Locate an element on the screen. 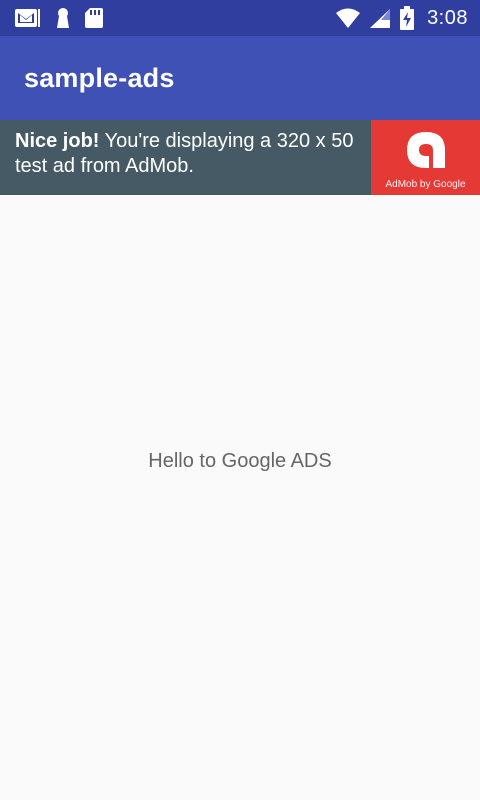 The width and height of the screenshot is (480, 800). keyhole-icon is located at coordinates (63, 18).